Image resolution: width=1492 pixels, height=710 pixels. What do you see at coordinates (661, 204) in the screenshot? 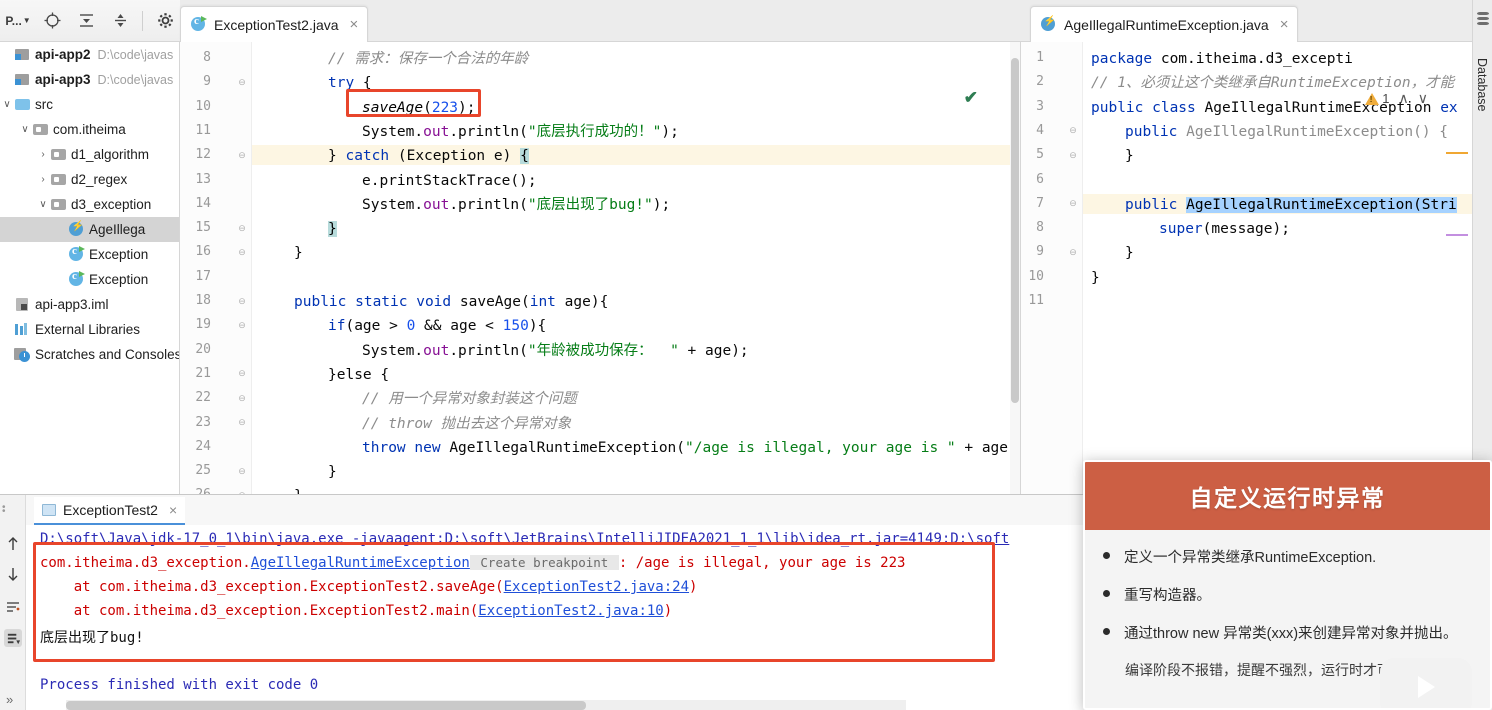
I see `code-token: );` at bounding box center [661, 204].